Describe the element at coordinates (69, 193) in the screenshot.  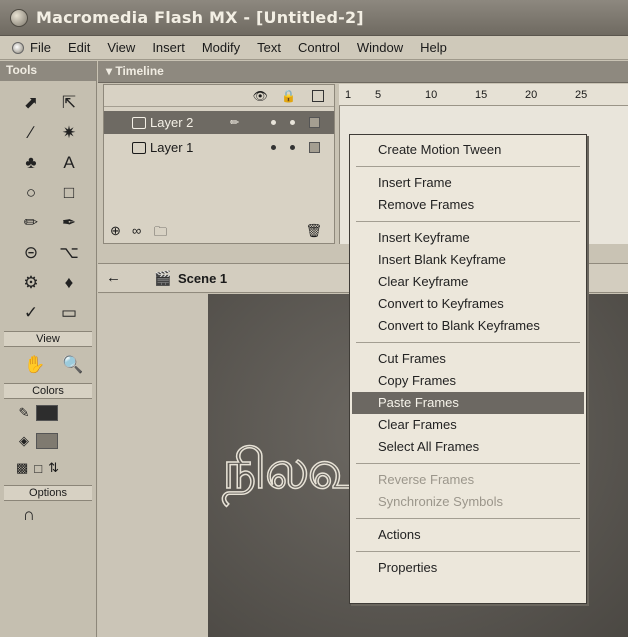
I see `rectangle-icon: □` at that location.